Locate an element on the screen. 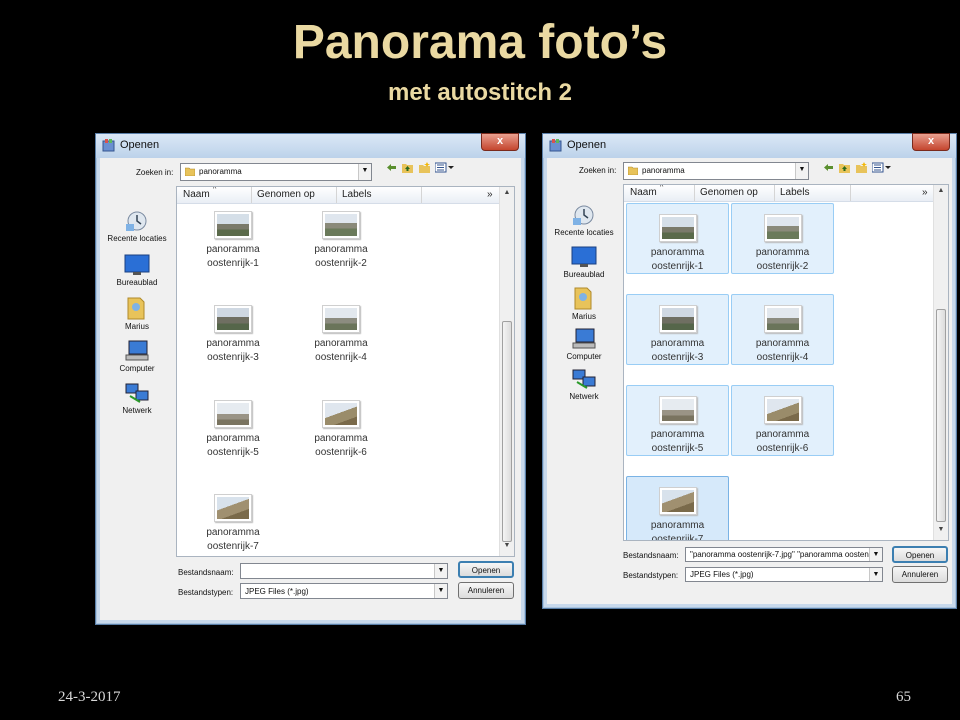 The height and width of the screenshot is (720, 960). recent-locations-icon is located at coordinates (583, 215).